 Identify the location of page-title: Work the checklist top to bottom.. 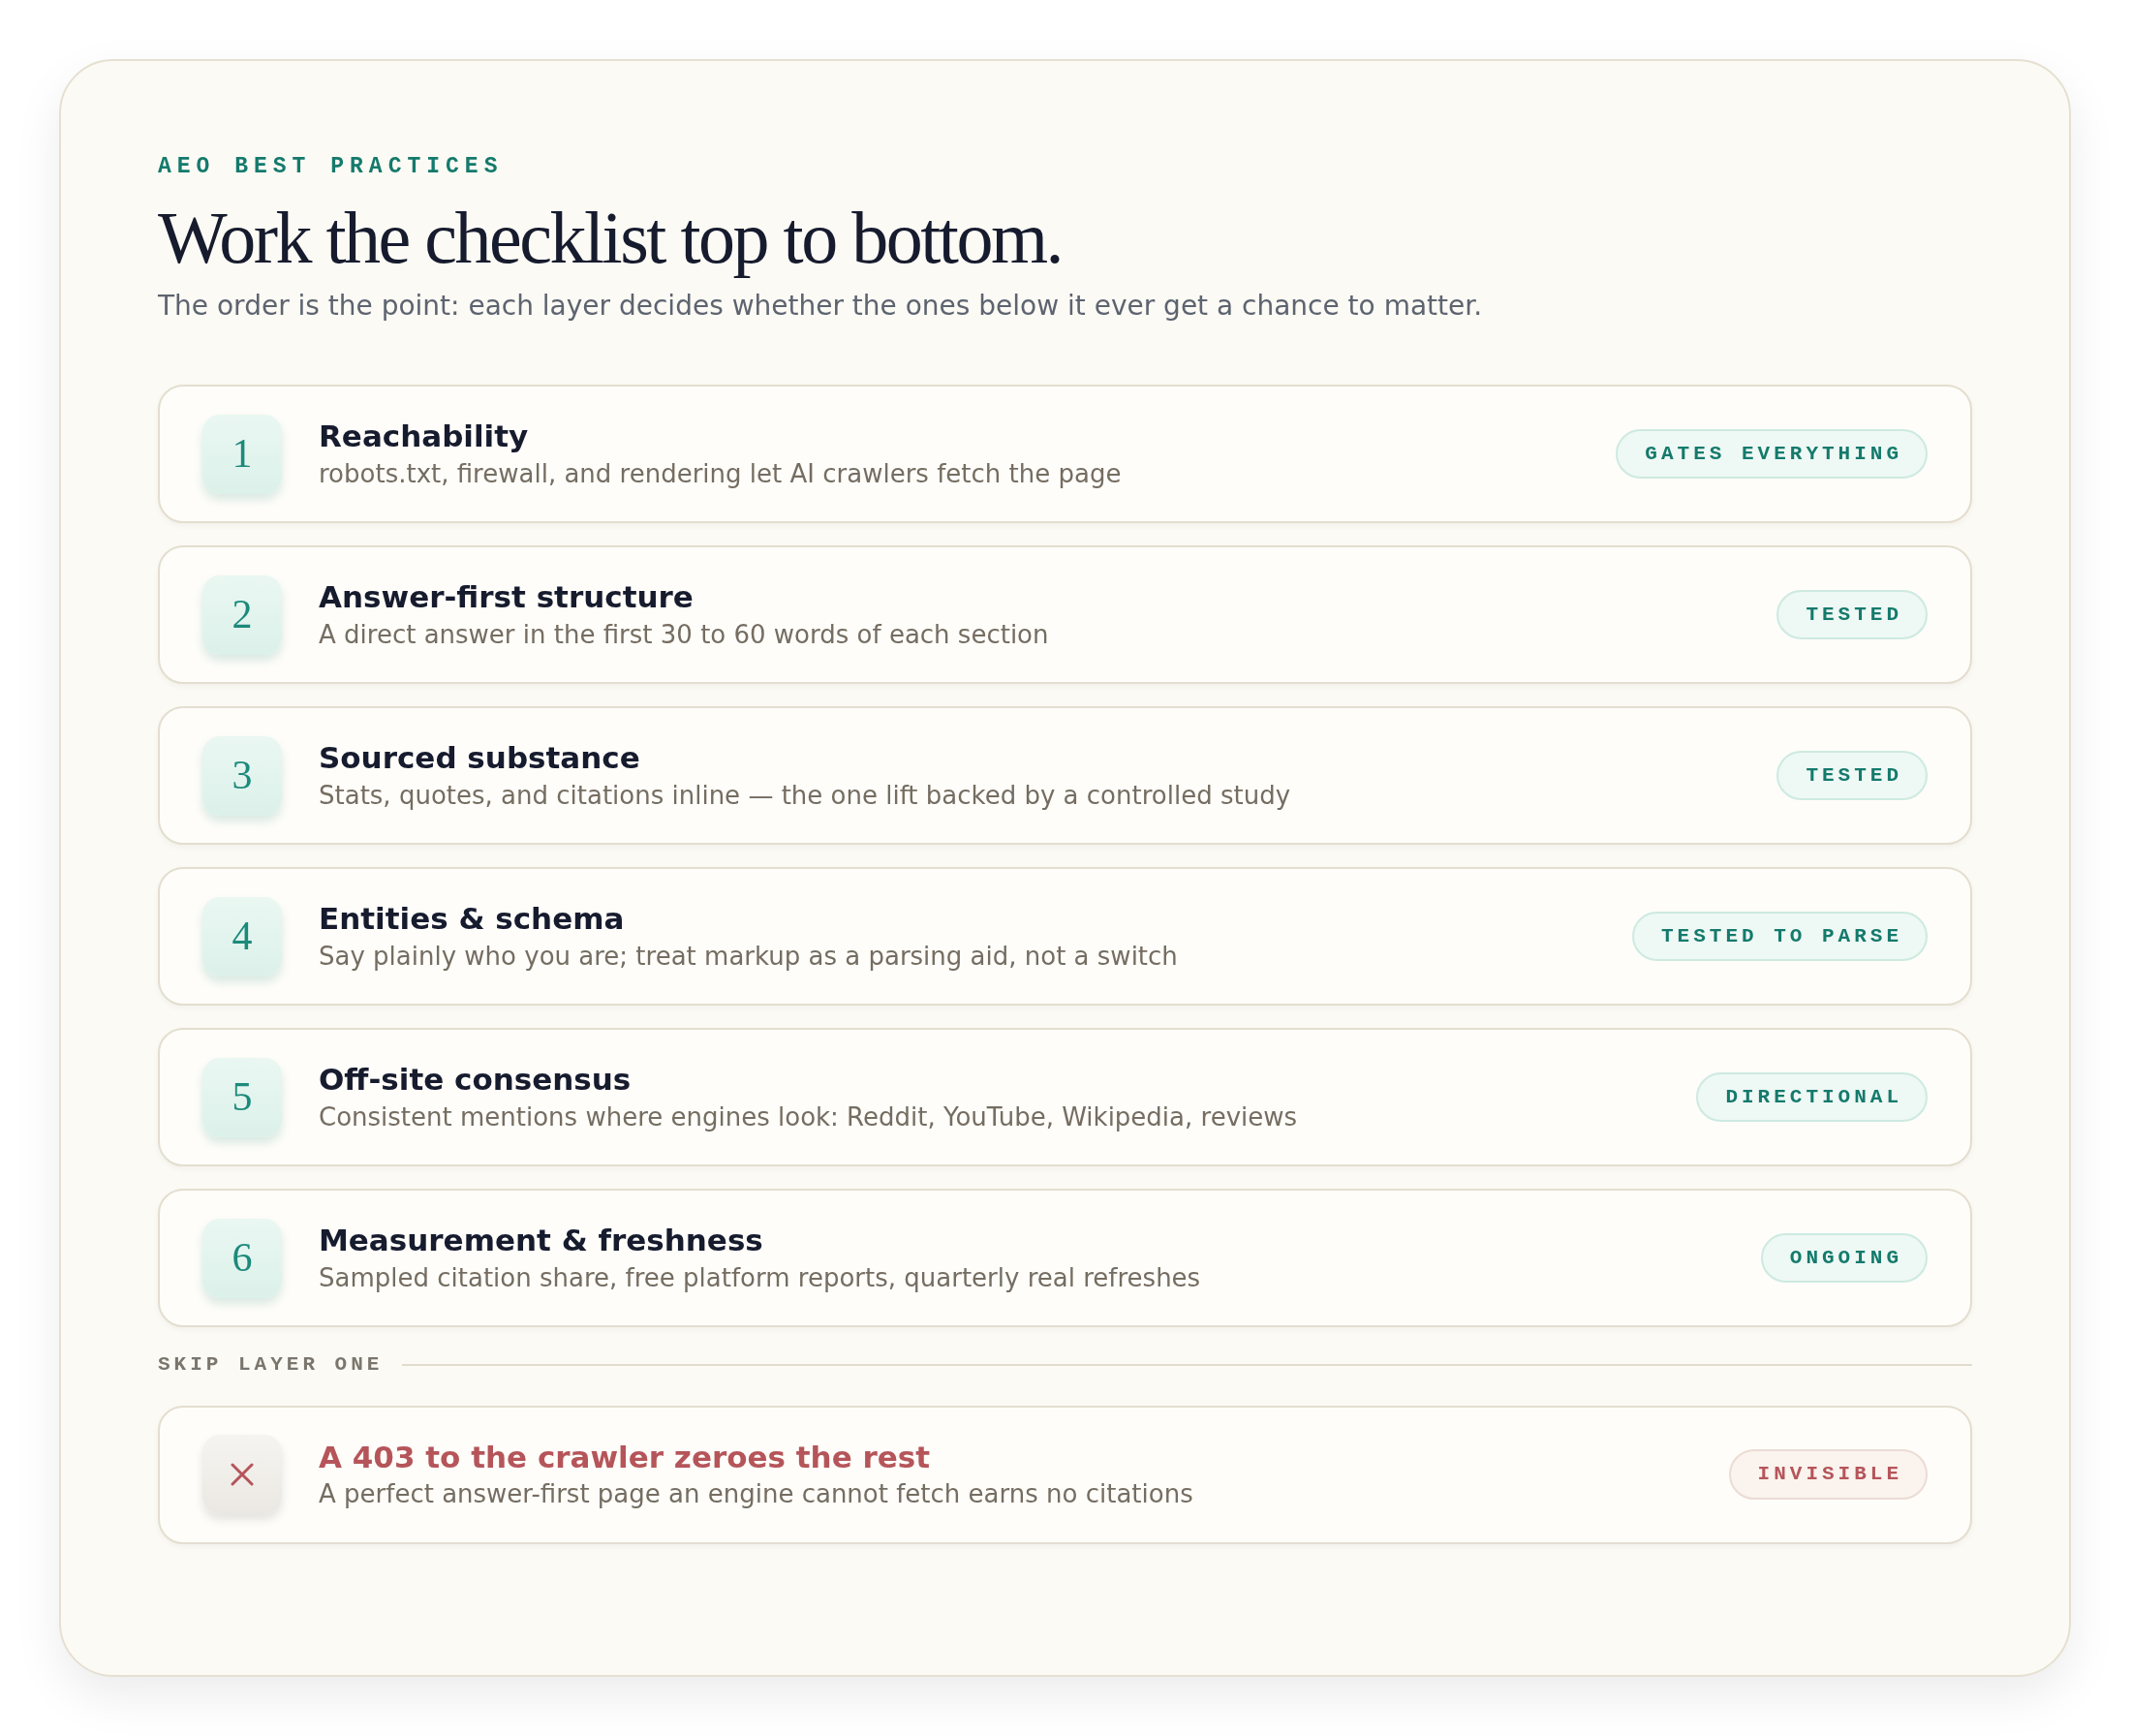
(610, 238).